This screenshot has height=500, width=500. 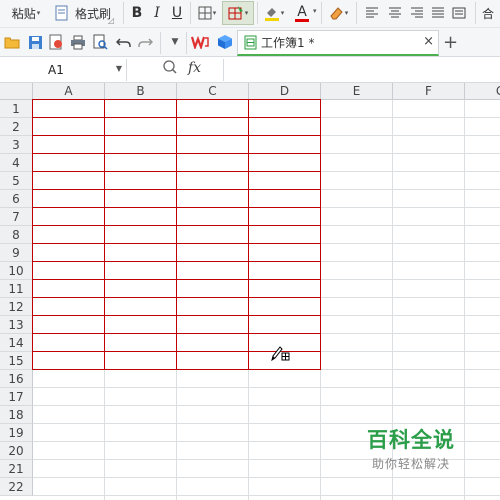 What do you see at coordinates (361, 70) in the screenshot?
I see `formula-input` at bounding box center [361, 70].